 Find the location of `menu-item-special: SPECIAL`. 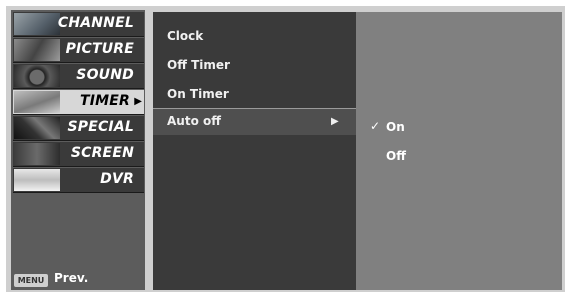

menu-item-special: SPECIAL is located at coordinates (78, 128).